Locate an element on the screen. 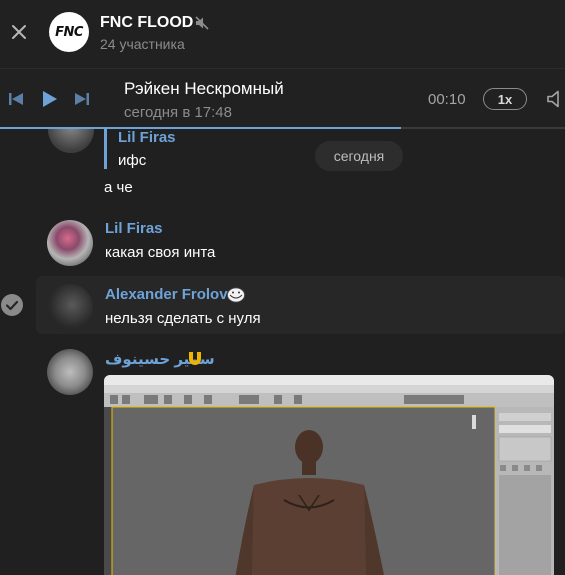  play-icon is located at coordinates (50, 99).